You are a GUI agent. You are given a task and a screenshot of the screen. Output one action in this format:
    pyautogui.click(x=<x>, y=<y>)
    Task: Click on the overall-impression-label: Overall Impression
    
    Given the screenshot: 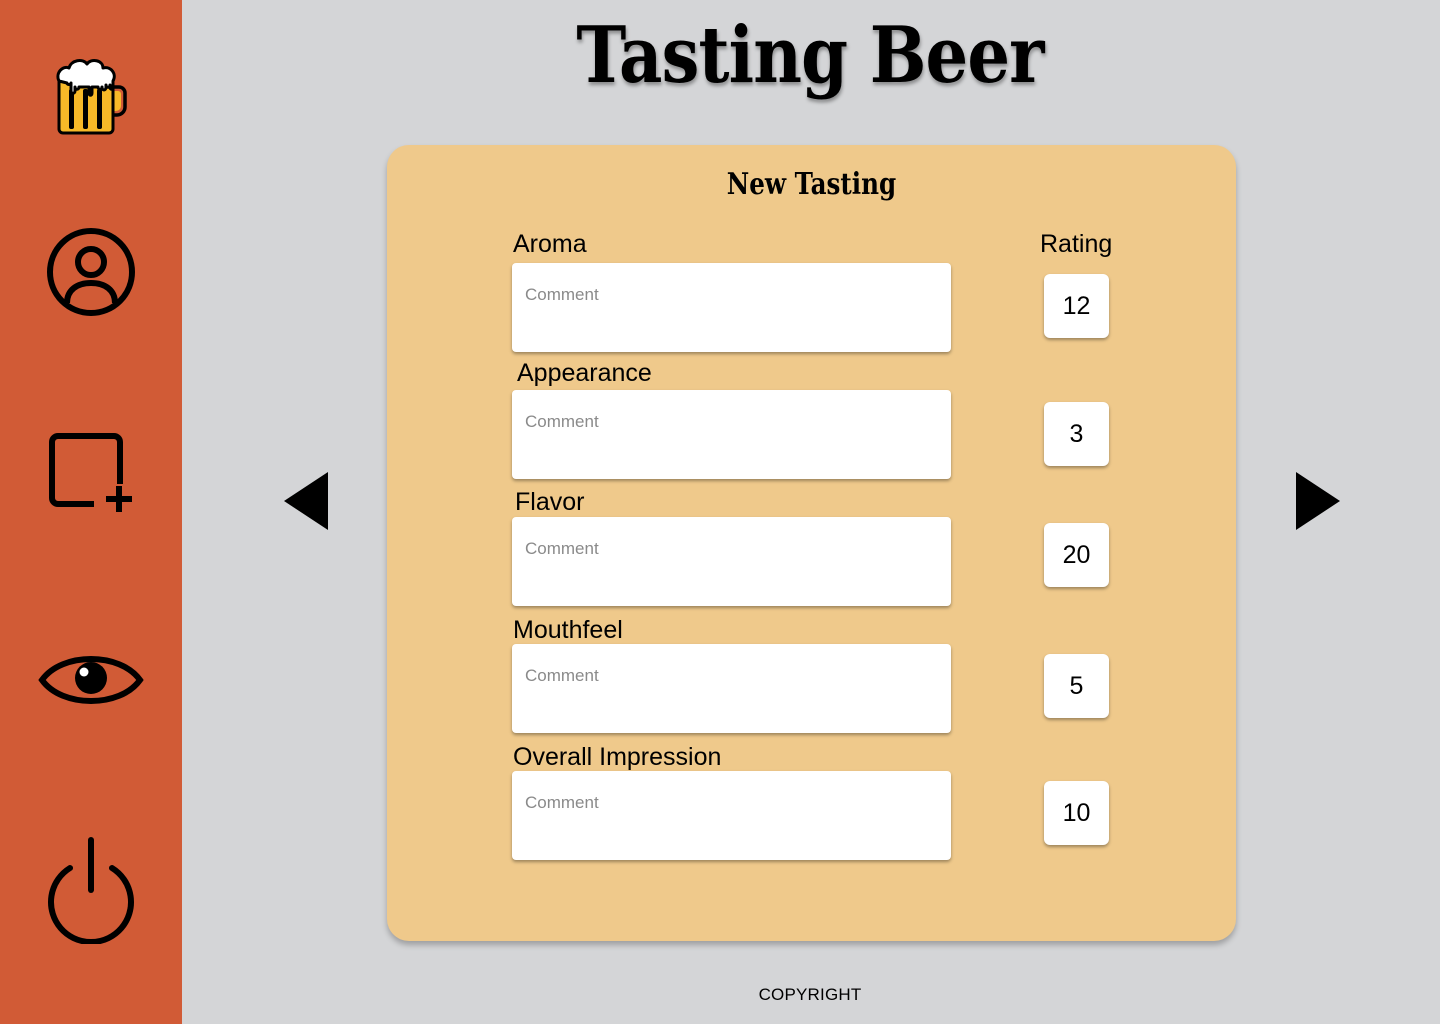 What is the action you would take?
    pyautogui.click(x=617, y=757)
    